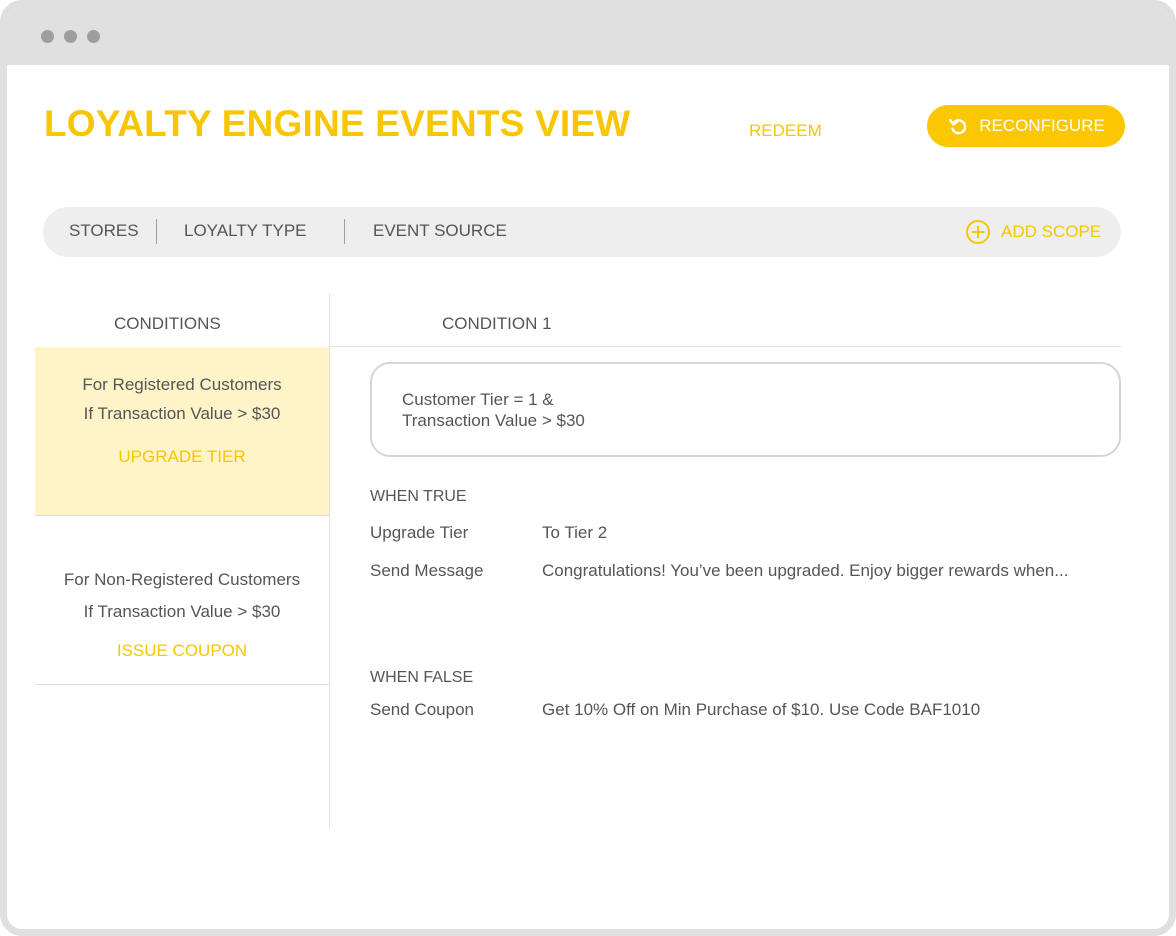 This screenshot has height=936, width=1176. Describe the element at coordinates (167, 323) in the screenshot. I see `conditions-heading: CONDITIONS` at that location.